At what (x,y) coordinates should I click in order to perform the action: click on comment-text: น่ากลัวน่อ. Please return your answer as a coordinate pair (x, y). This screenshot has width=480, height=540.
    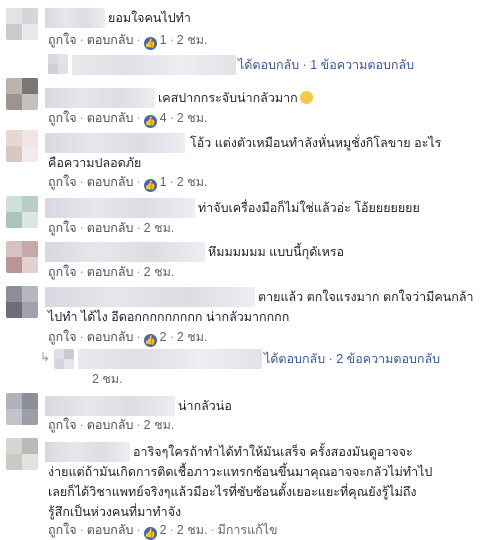
    Looking at the image, I should click on (205, 406).